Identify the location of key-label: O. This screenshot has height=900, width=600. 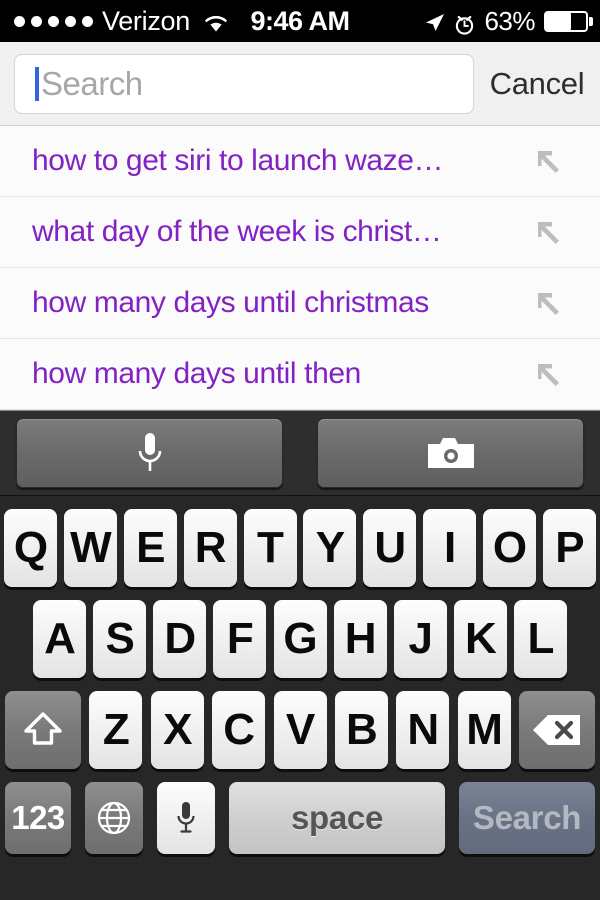
(509, 547).